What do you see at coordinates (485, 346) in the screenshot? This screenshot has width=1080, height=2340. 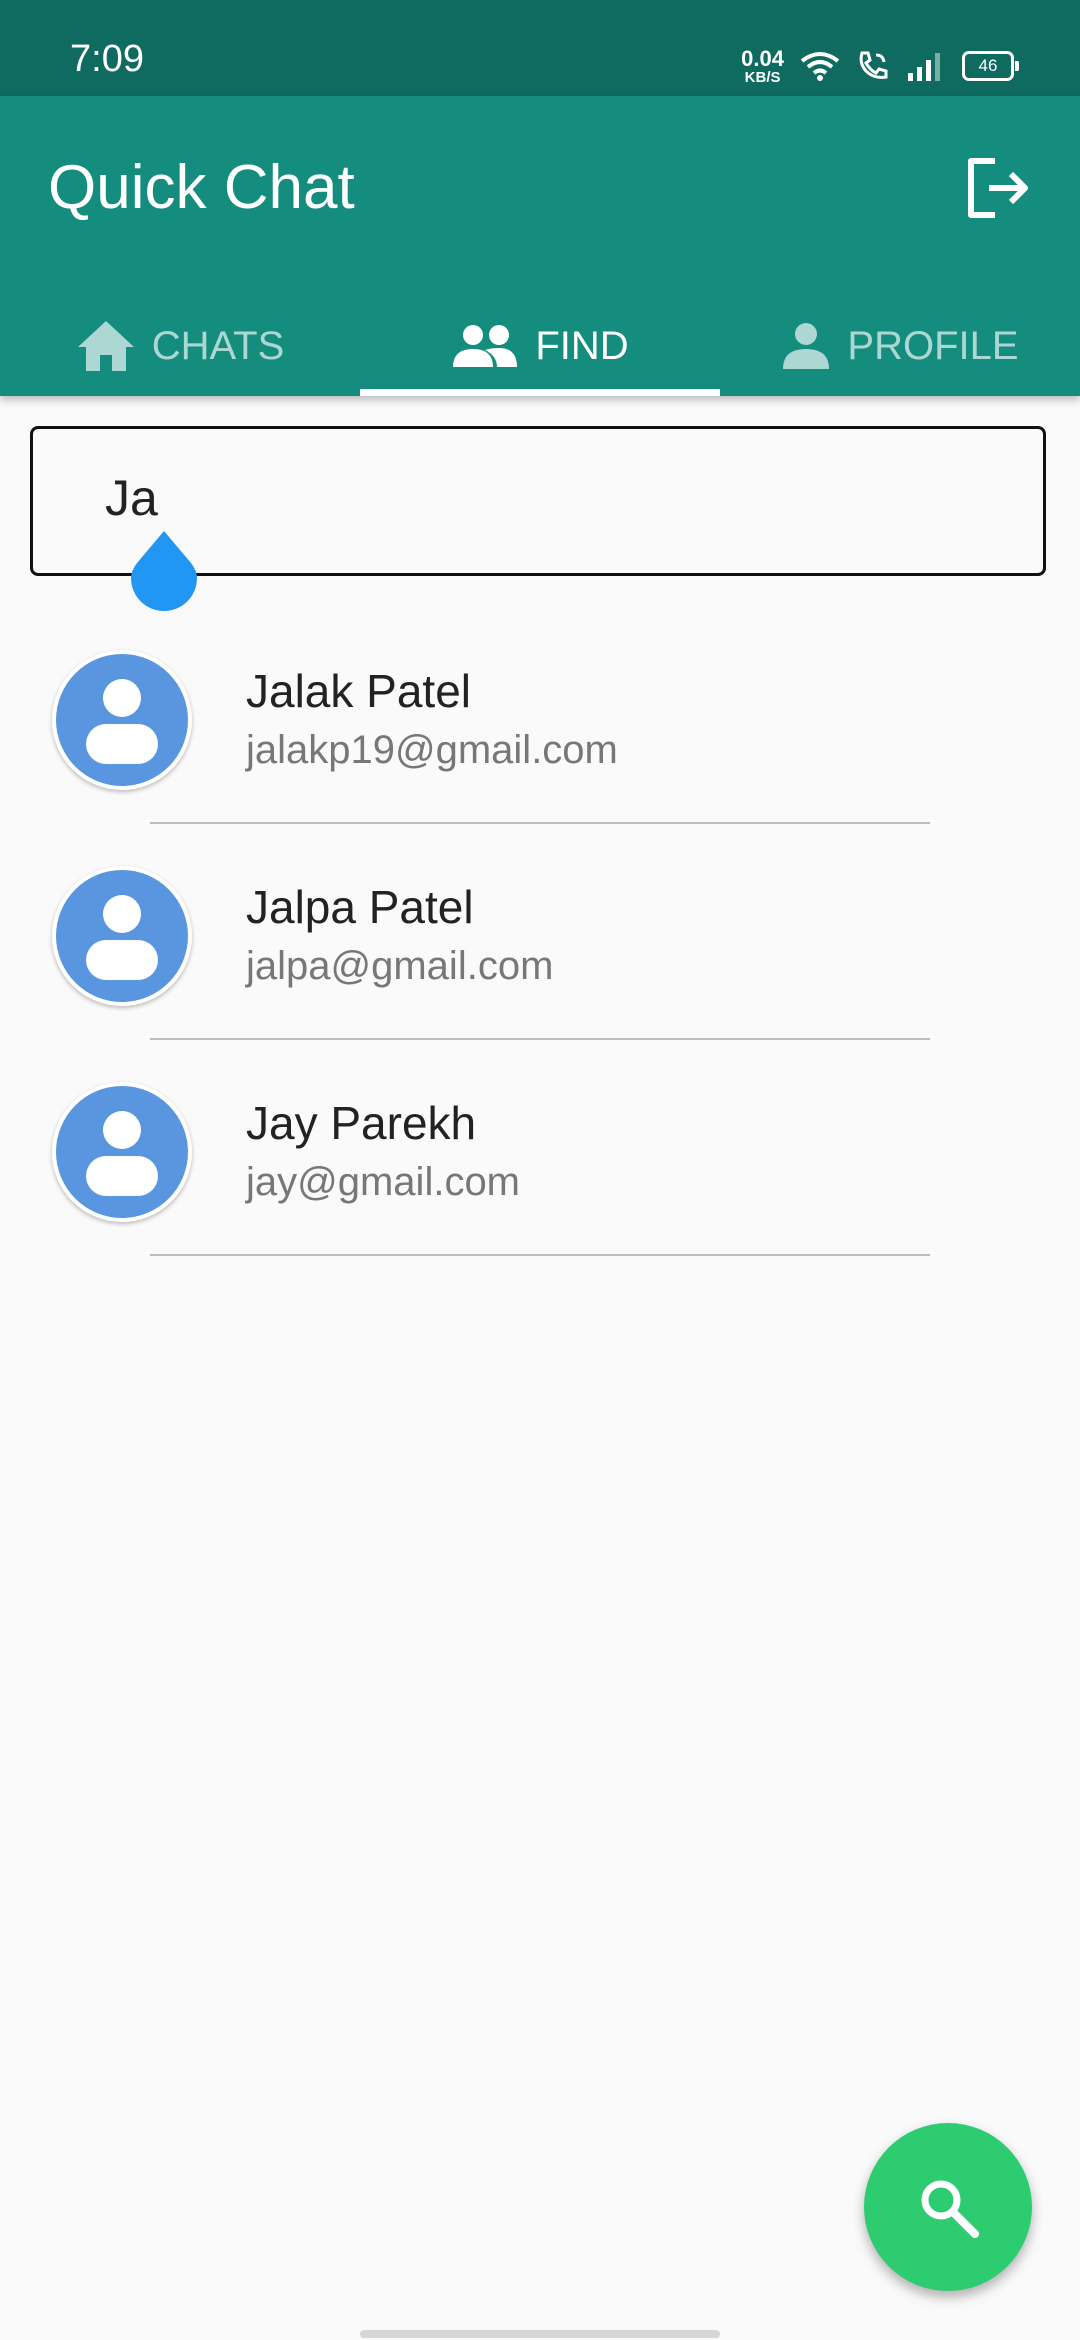 I see `people-icon` at bounding box center [485, 346].